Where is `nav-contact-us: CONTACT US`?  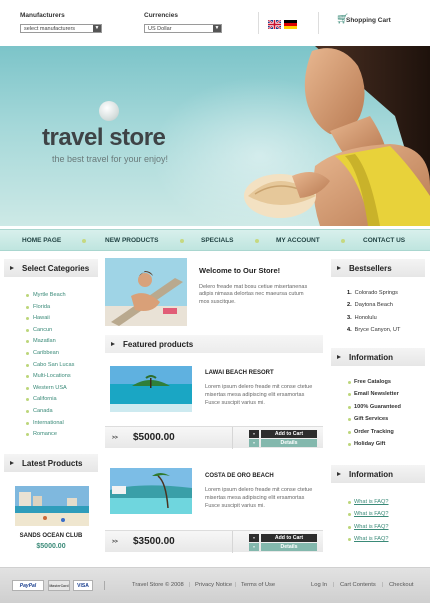
nav-contact-us: CONTACT US is located at coordinates (384, 240).